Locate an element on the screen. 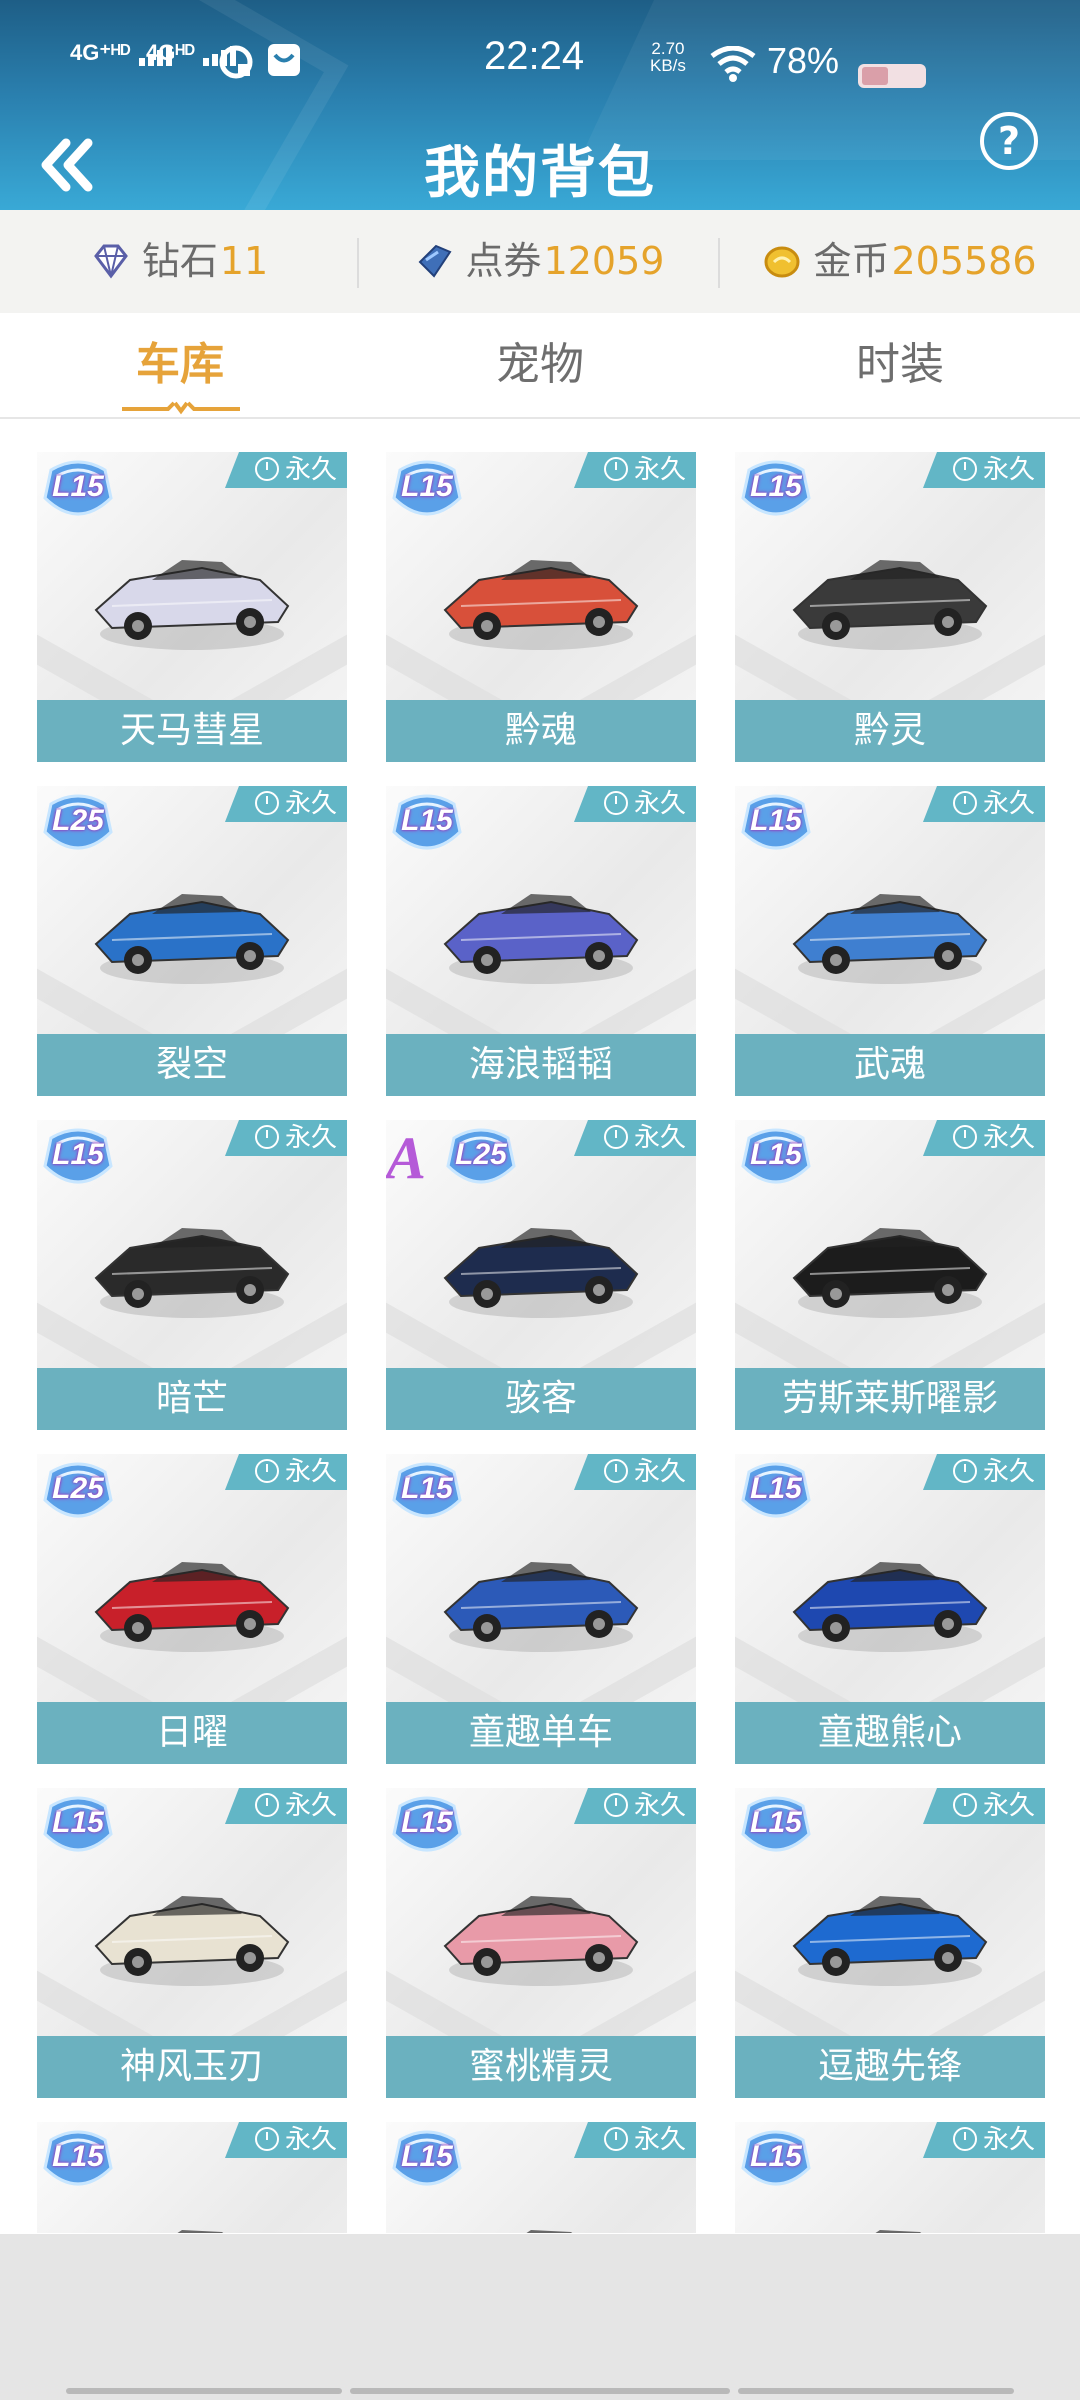  car-card: L15 永久 蜜桃精灵 is located at coordinates (541, 1943).